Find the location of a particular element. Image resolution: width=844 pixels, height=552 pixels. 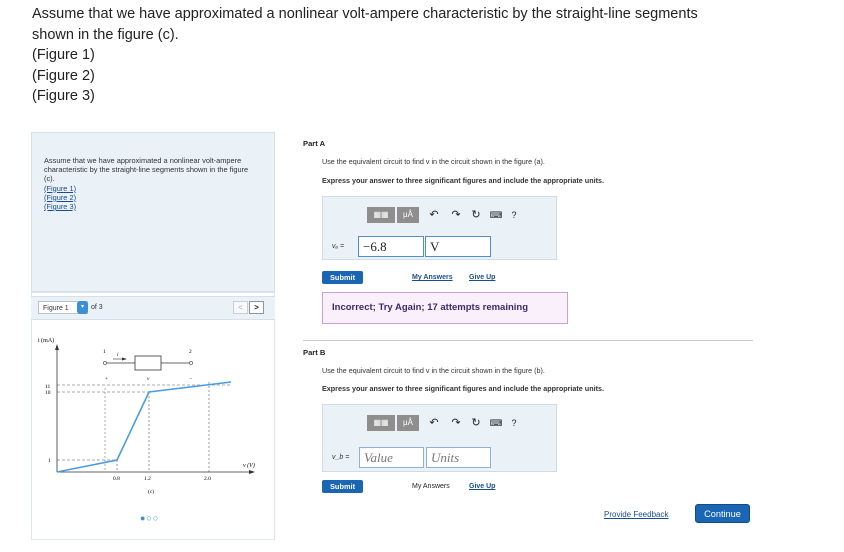

continue-button: Continue is located at coordinates (722, 513).